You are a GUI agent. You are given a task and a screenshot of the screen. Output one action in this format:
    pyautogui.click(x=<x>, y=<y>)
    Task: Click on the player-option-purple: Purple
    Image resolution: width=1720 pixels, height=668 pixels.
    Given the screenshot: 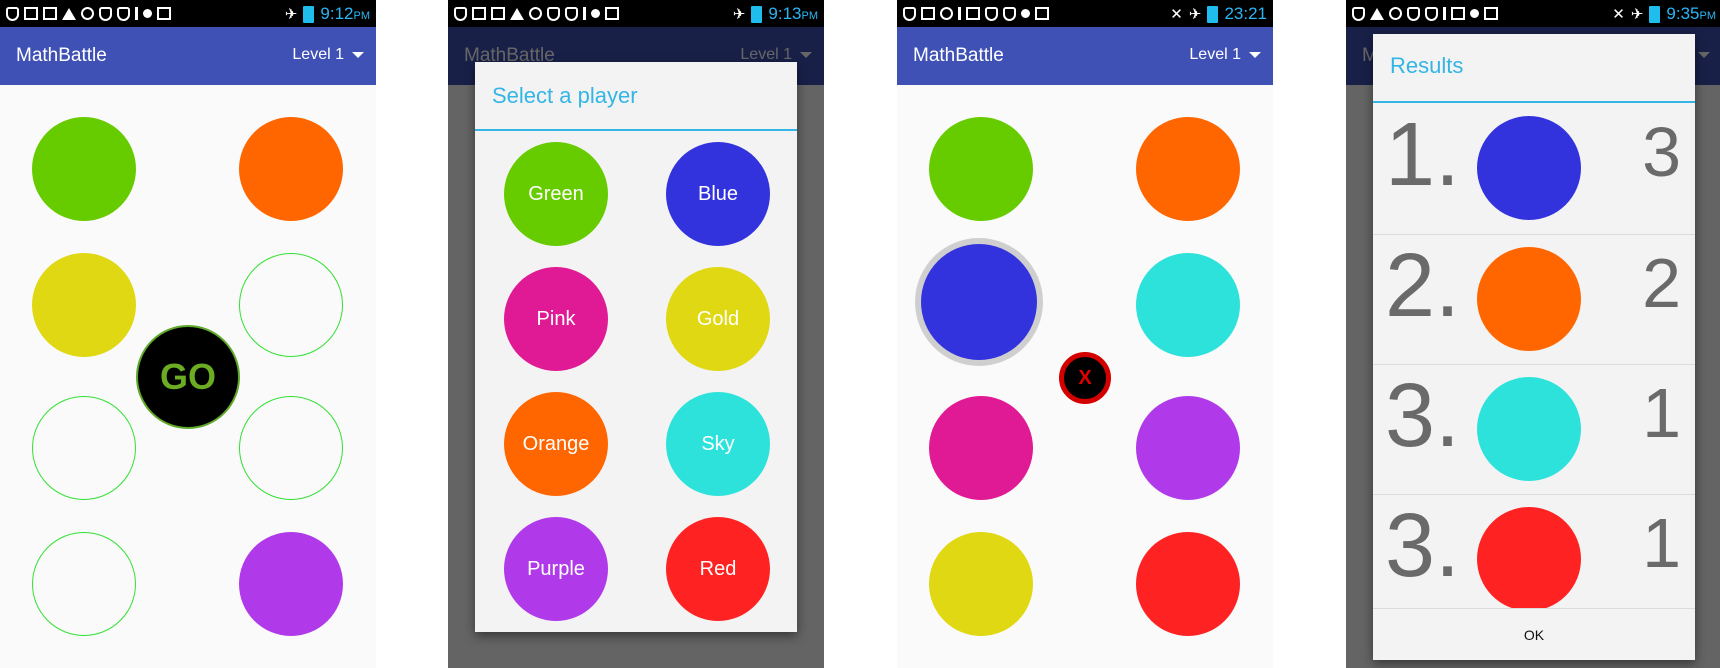 What is the action you would take?
    pyautogui.click(x=556, y=569)
    